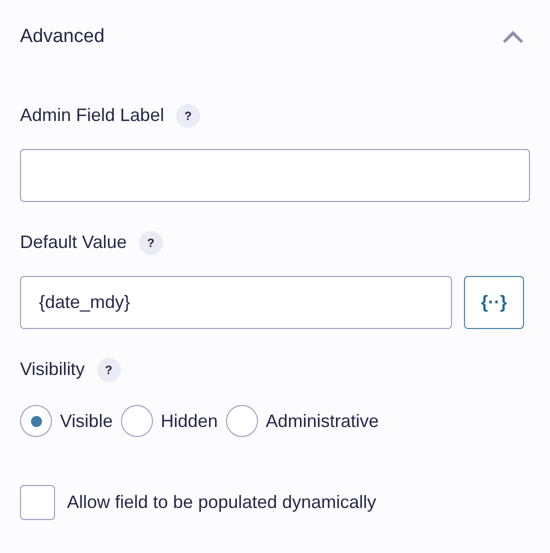 Image resolution: width=550 pixels, height=553 pixels. What do you see at coordinates (275, 175) in the screenshot?
I see `input-field` at bounding box center [275, 175].